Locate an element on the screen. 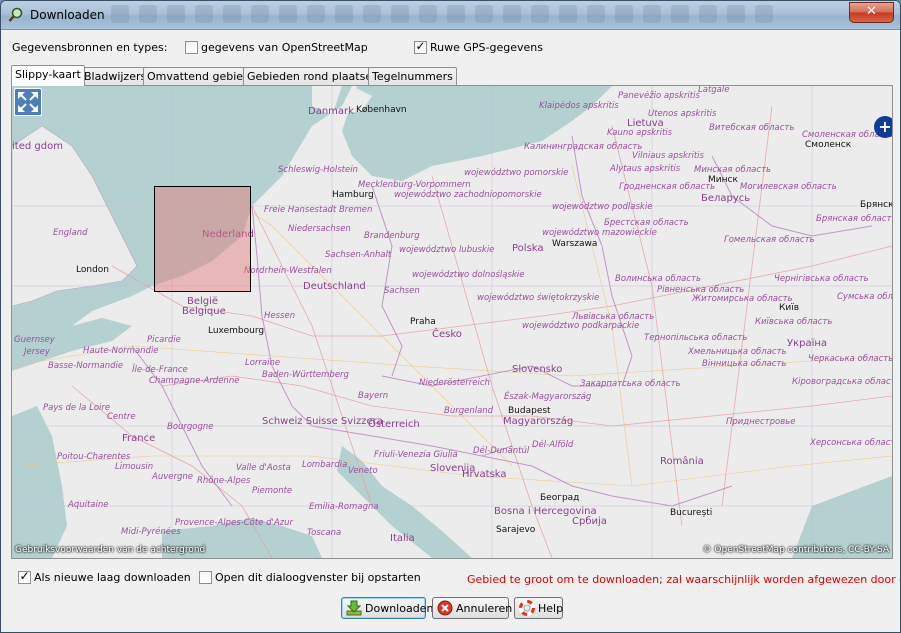  map-label: Slovenija is located at coordinates (453, 468).